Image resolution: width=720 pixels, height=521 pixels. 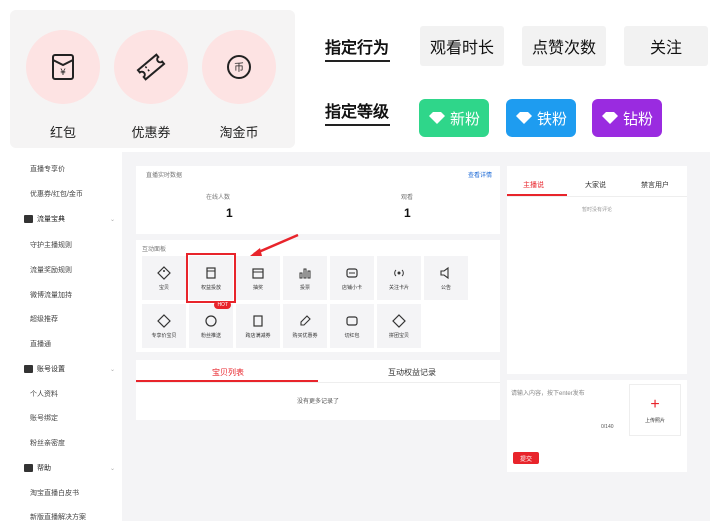 I want to click on tile-lottery: 抽奖, so click(x=258, y=278).